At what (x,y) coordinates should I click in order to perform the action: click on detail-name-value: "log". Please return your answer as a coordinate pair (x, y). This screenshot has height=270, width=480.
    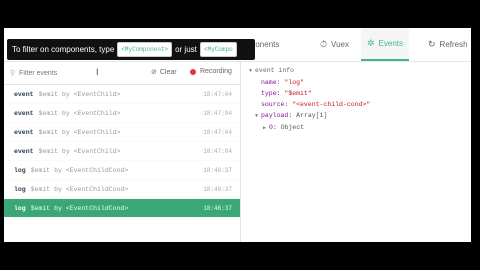
    Looking at the image, I should click on (294, 82).